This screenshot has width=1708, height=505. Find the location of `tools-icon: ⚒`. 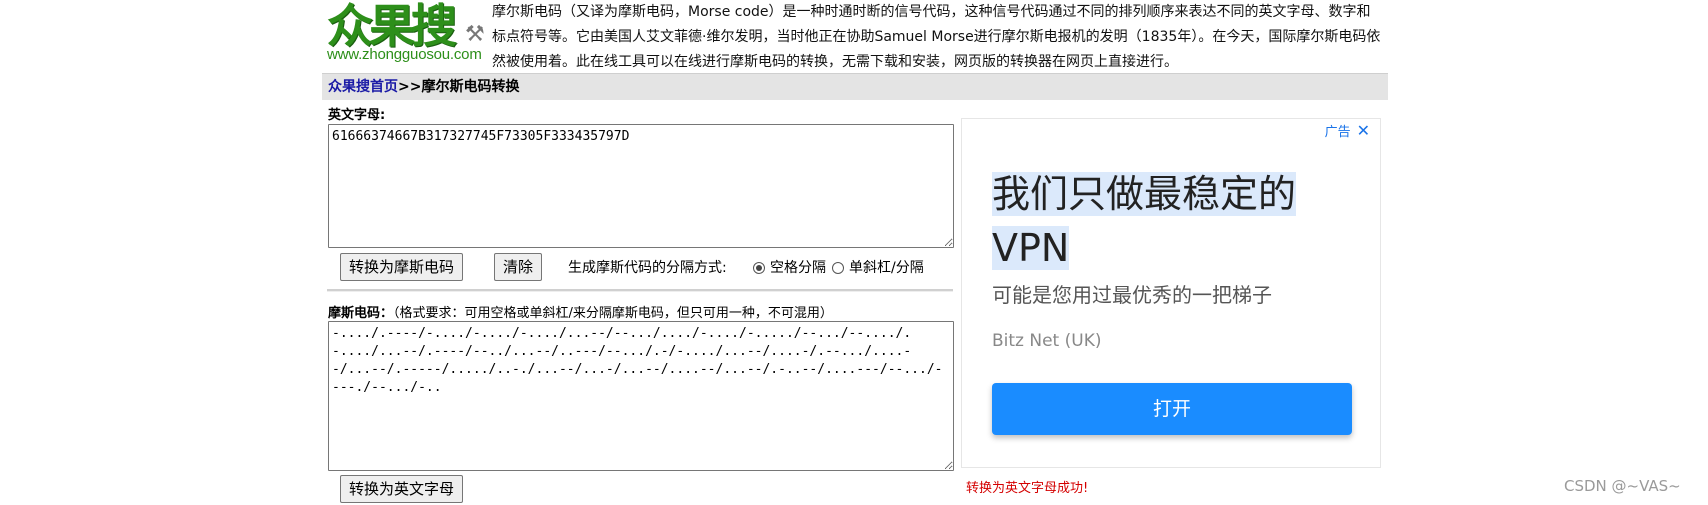

tools-icon: ⚒ is located at coordinates (475, 34).